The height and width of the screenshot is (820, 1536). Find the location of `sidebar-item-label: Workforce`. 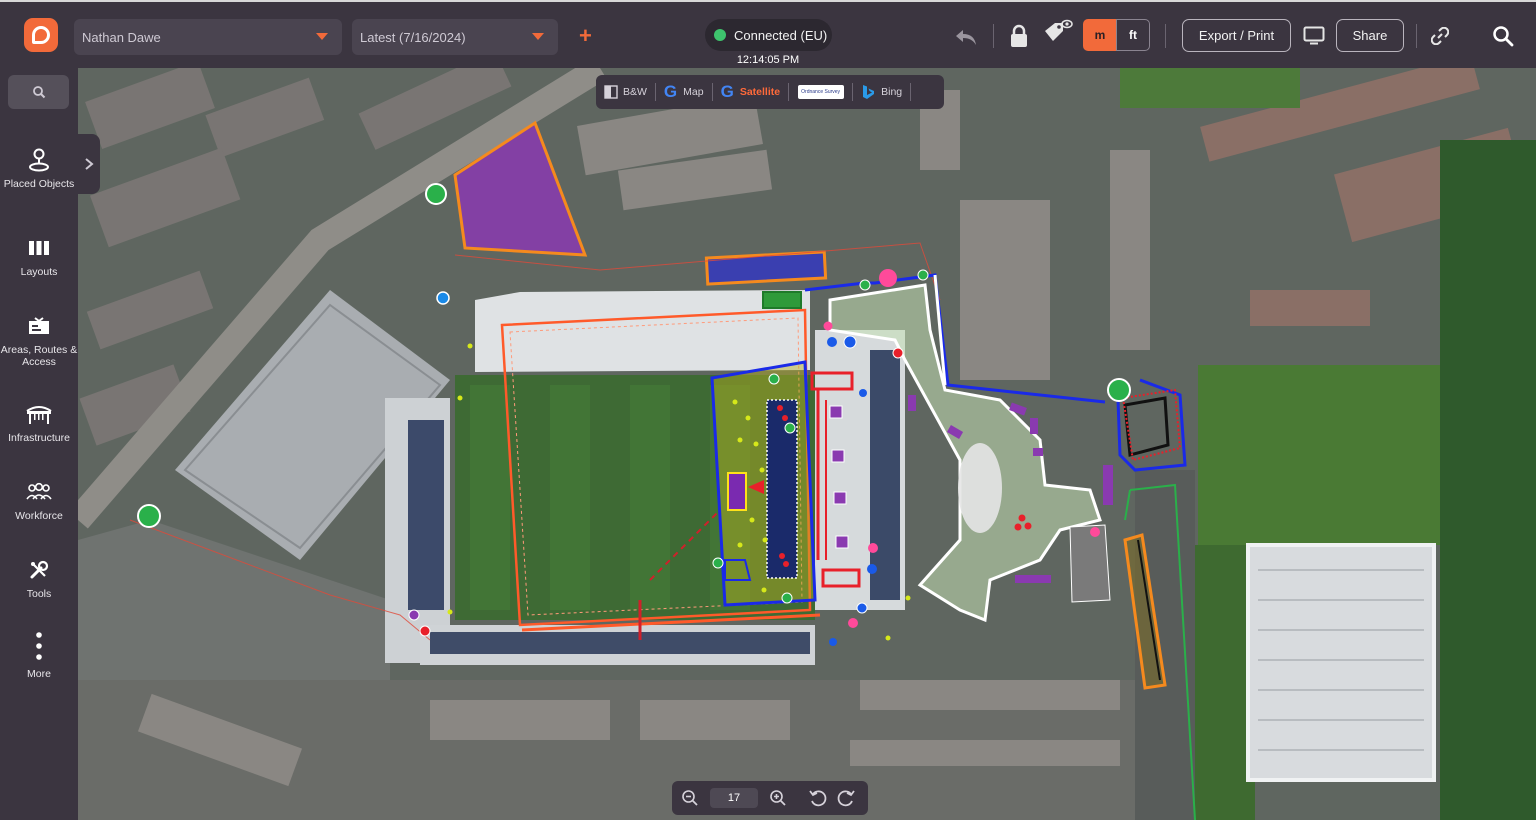

sidebar-item-label: Workforce is located at coordinates (39, 516).